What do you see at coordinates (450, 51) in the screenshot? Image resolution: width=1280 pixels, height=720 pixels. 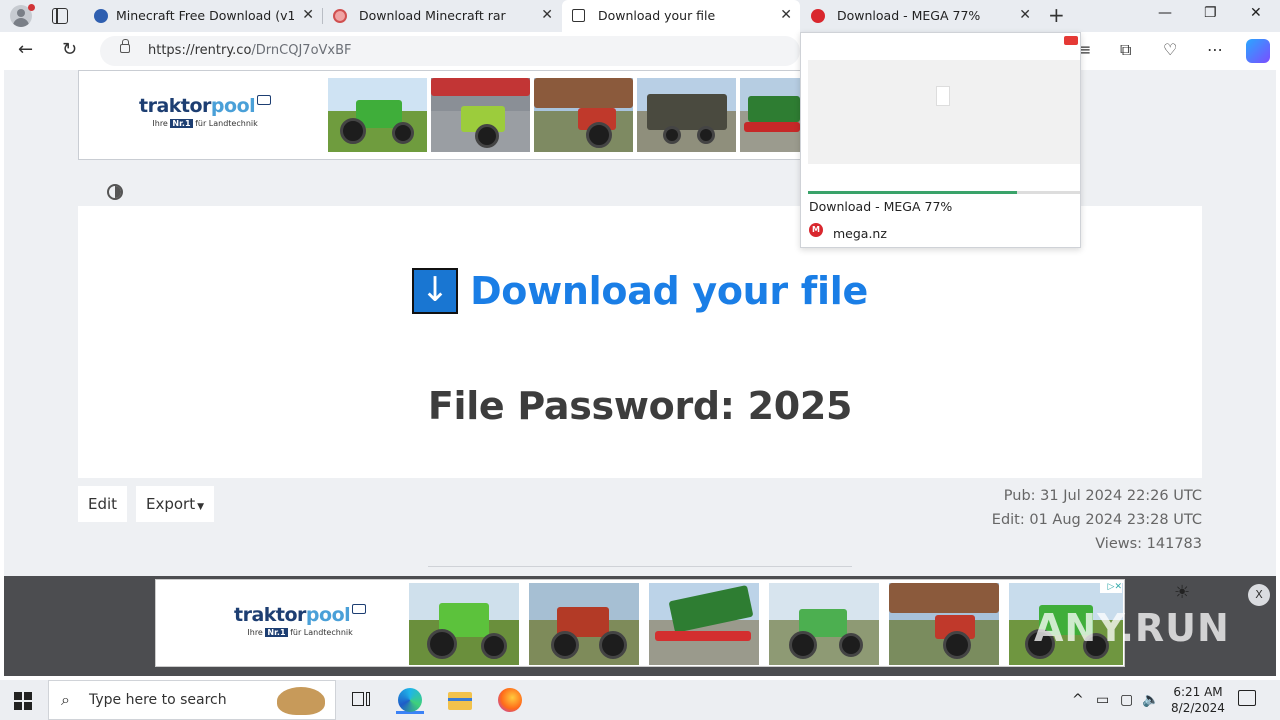 I see `address-bar: https://rentry.co/DrnCQJ7oVxBF` at bounding box center [450, 51].